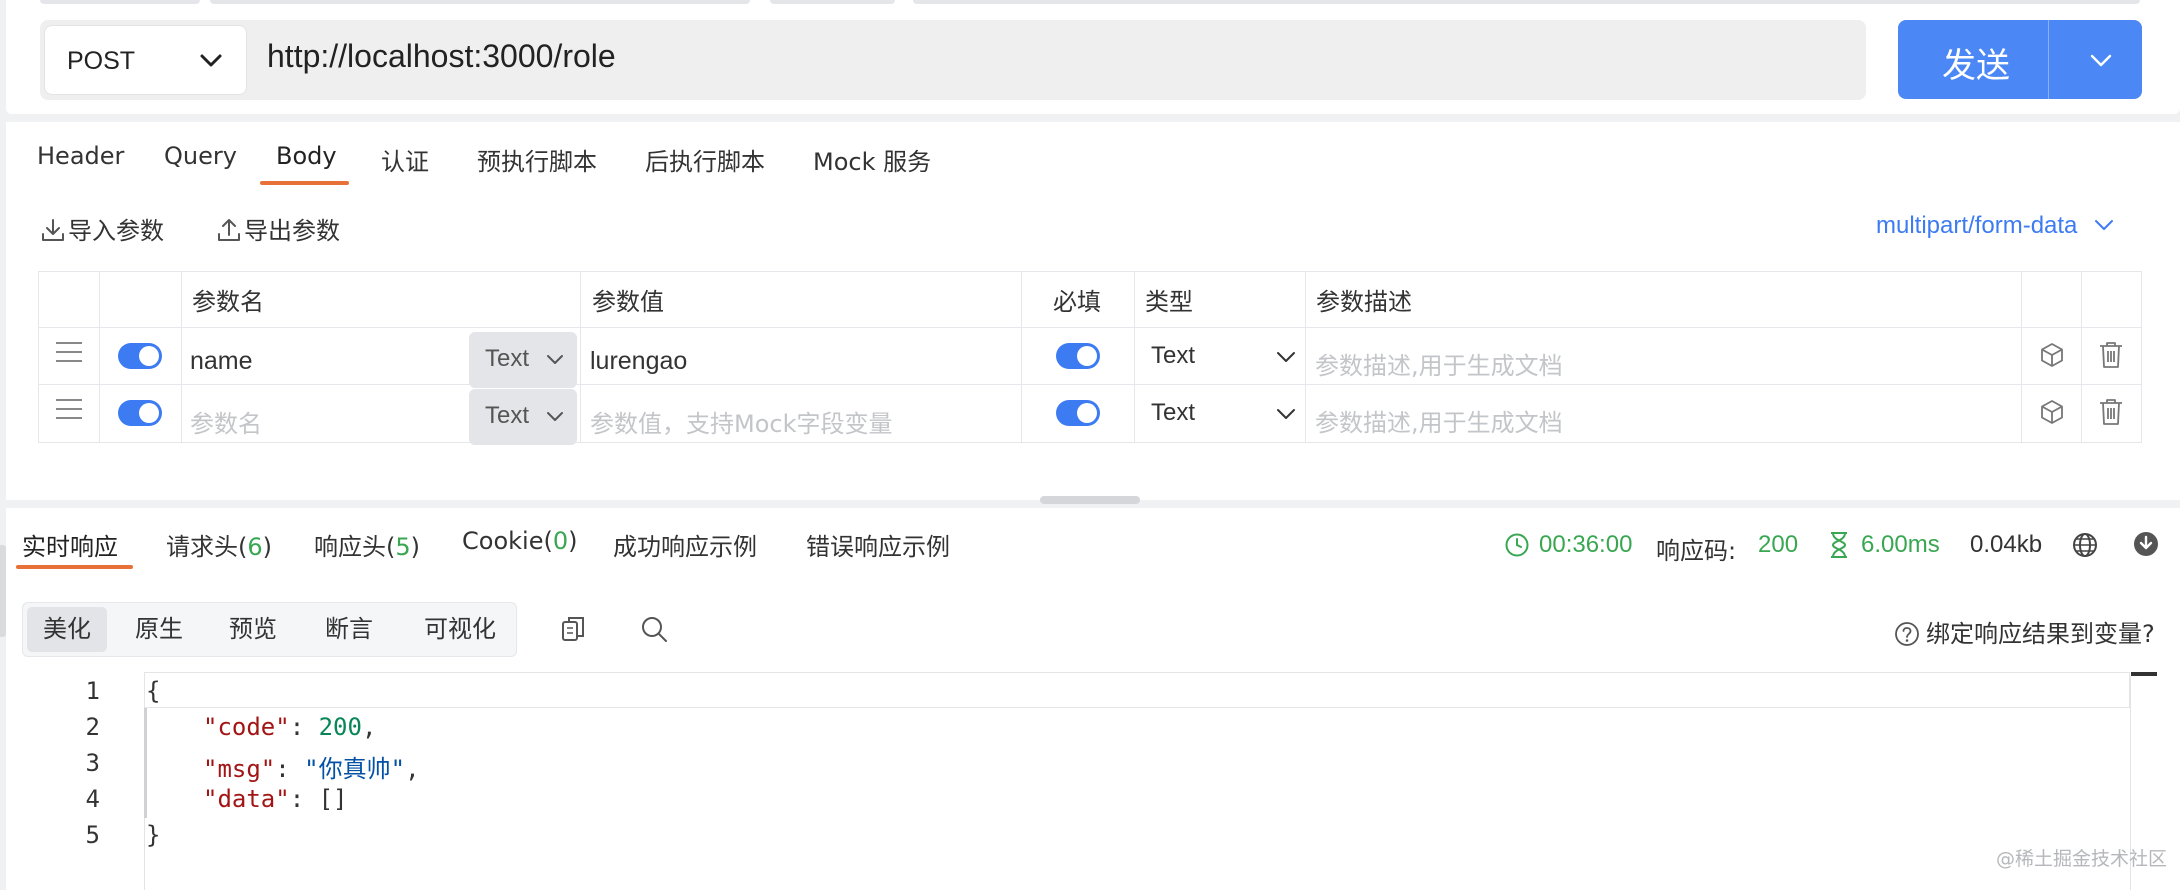  What do you see at coordinates (53, 230) in the screenshot?
I see `download-icon` at bounding box center [53, 230].